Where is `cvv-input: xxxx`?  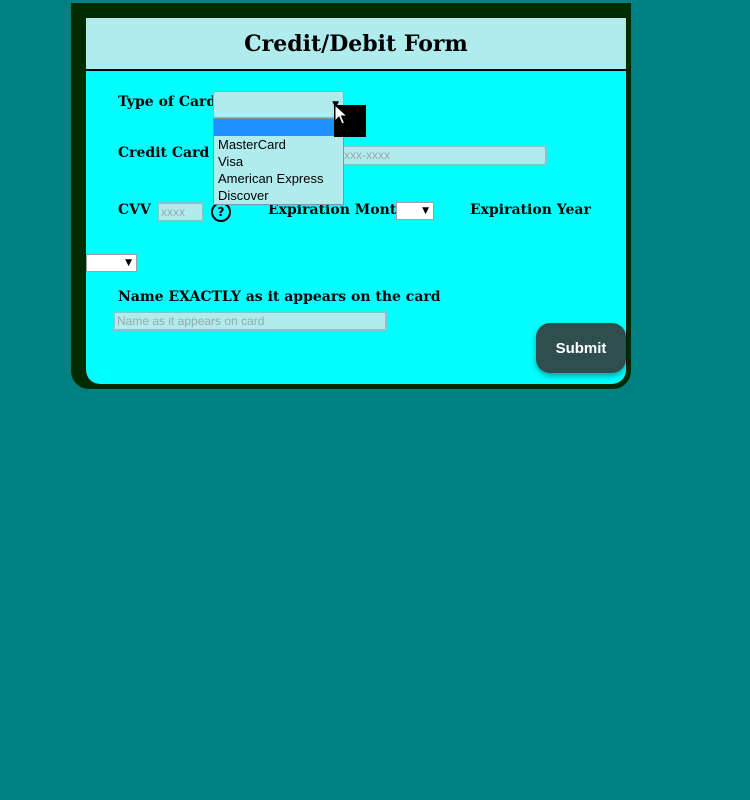 cvv-input: xxxx is located at coordinates (180, 212).